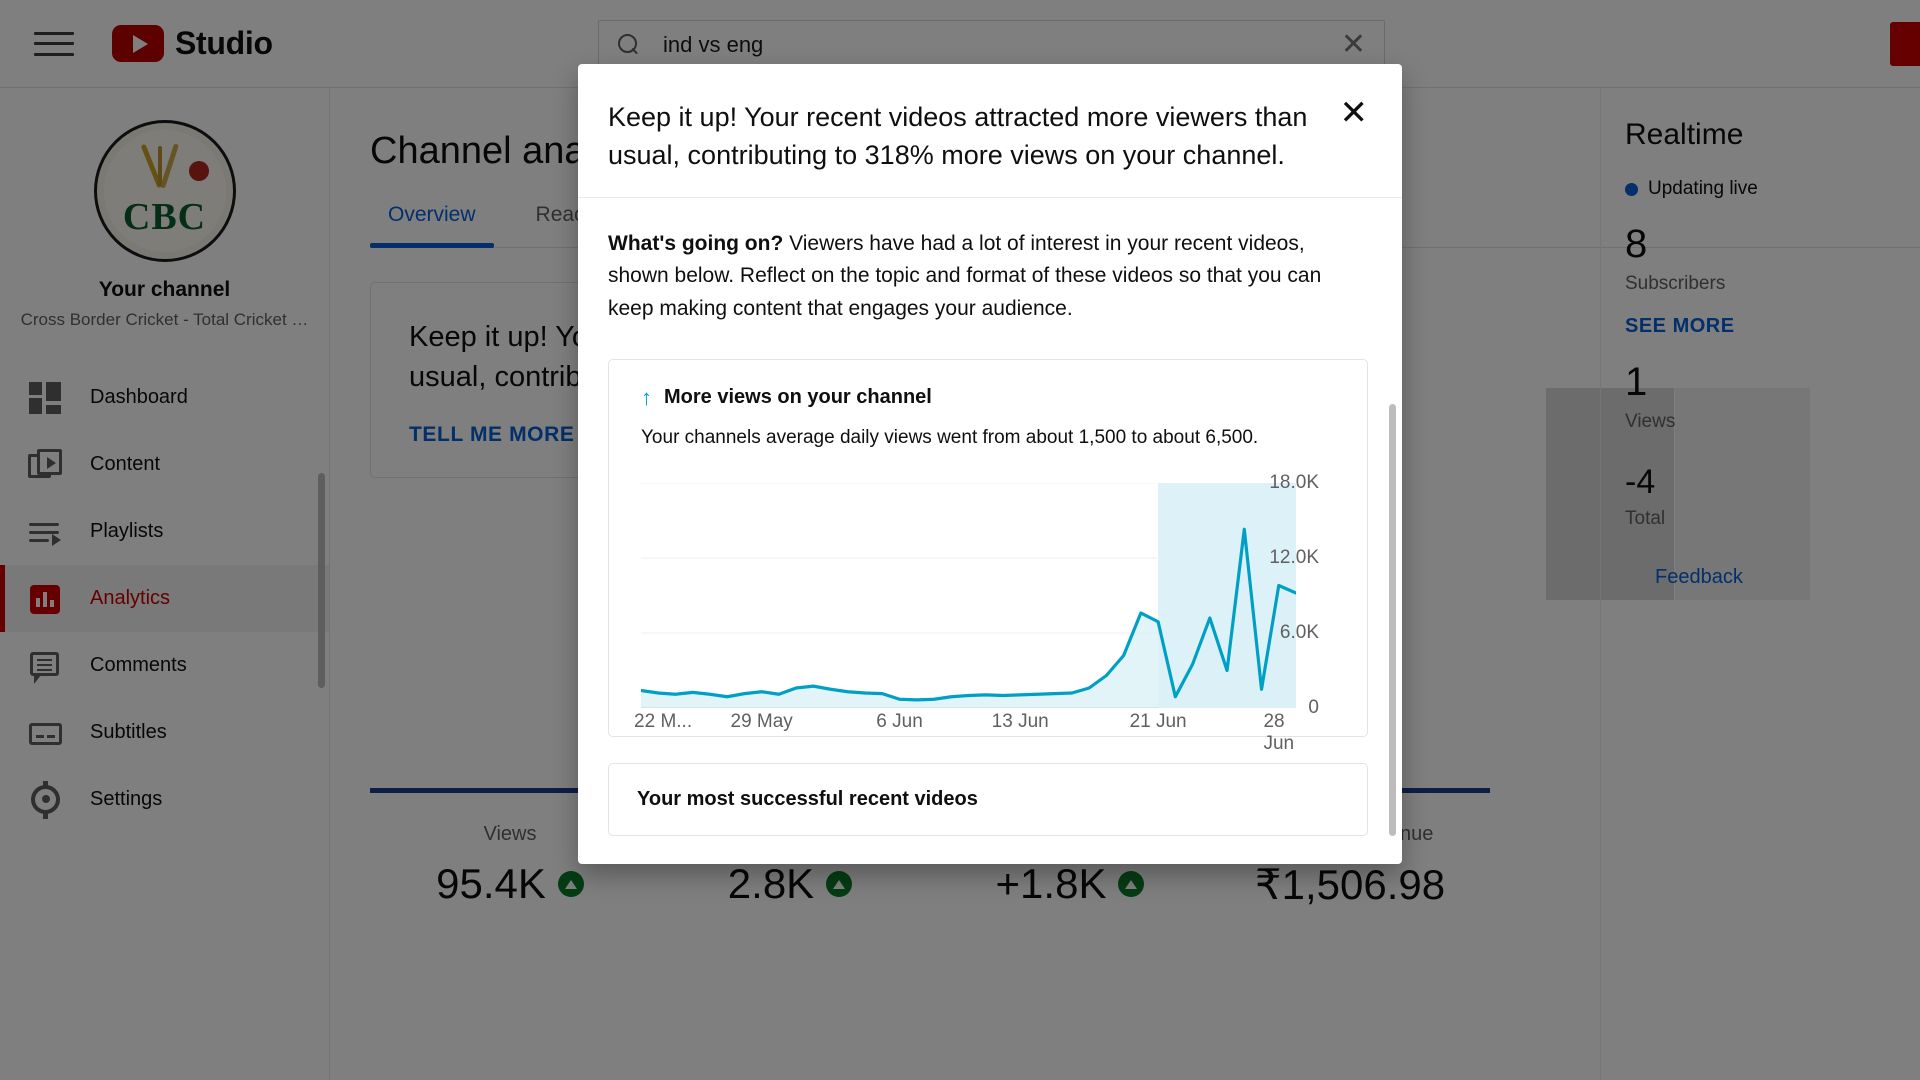  Describe the element at coordinates (899, 722) in the screenshot. I see `chart-x-tick: 6 Jun` at that location.